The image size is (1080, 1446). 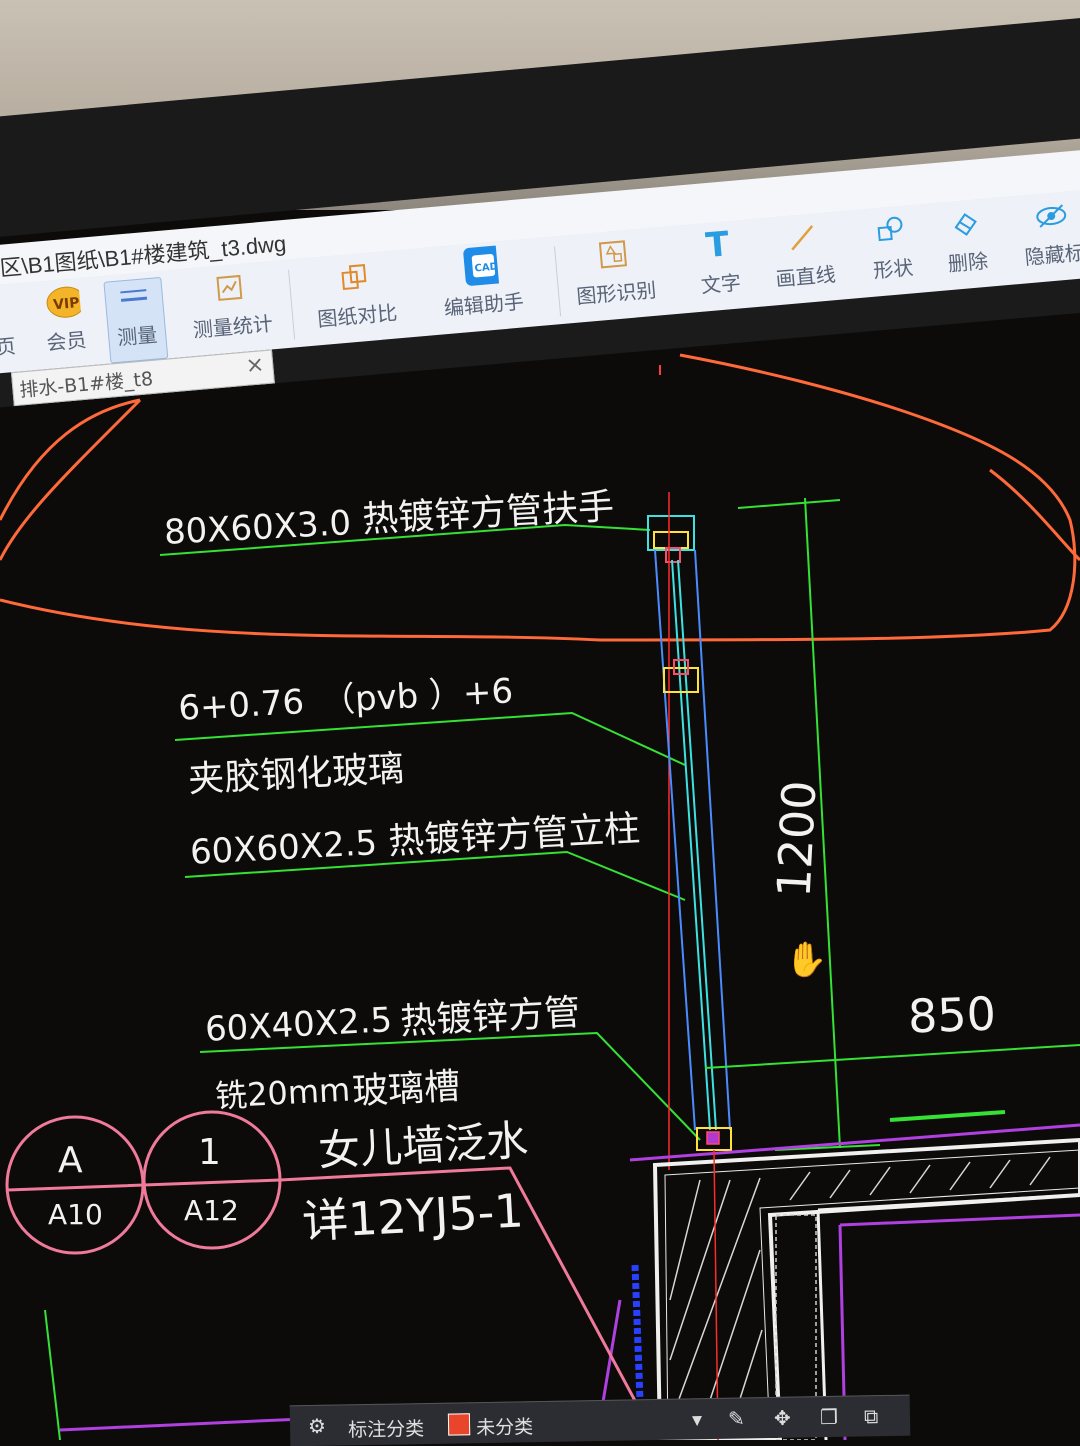 I want to click on dim-1200-text: 1200, so click(x=796, y=839).